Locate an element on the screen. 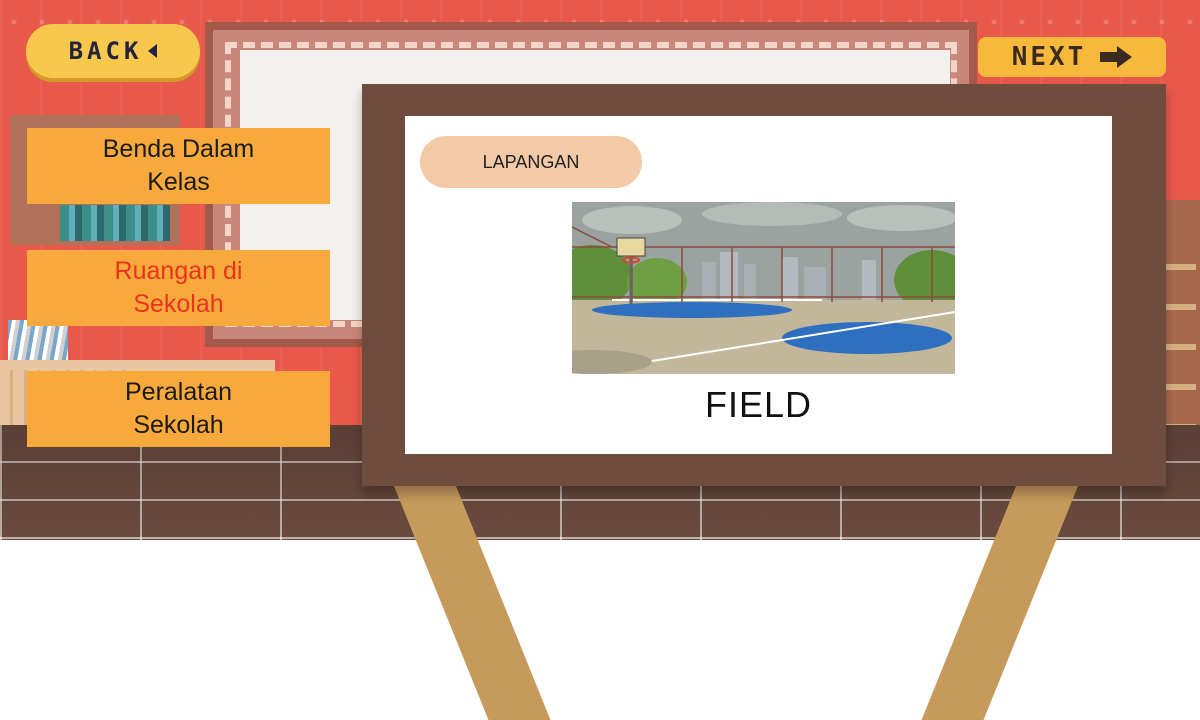 This screenshot has height=720, width=1200. menu-item-peralatan-sekolah: Peralatan Sekolah is located at coordinates (178, 409).